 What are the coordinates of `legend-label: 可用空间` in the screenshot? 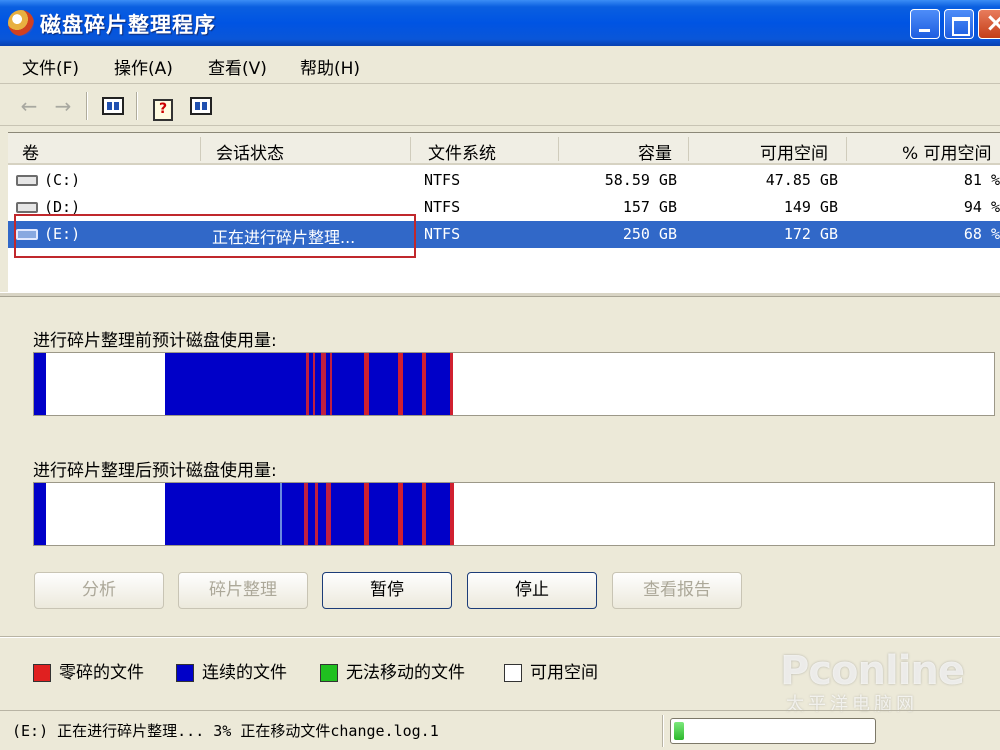 It's located at (564, 673).